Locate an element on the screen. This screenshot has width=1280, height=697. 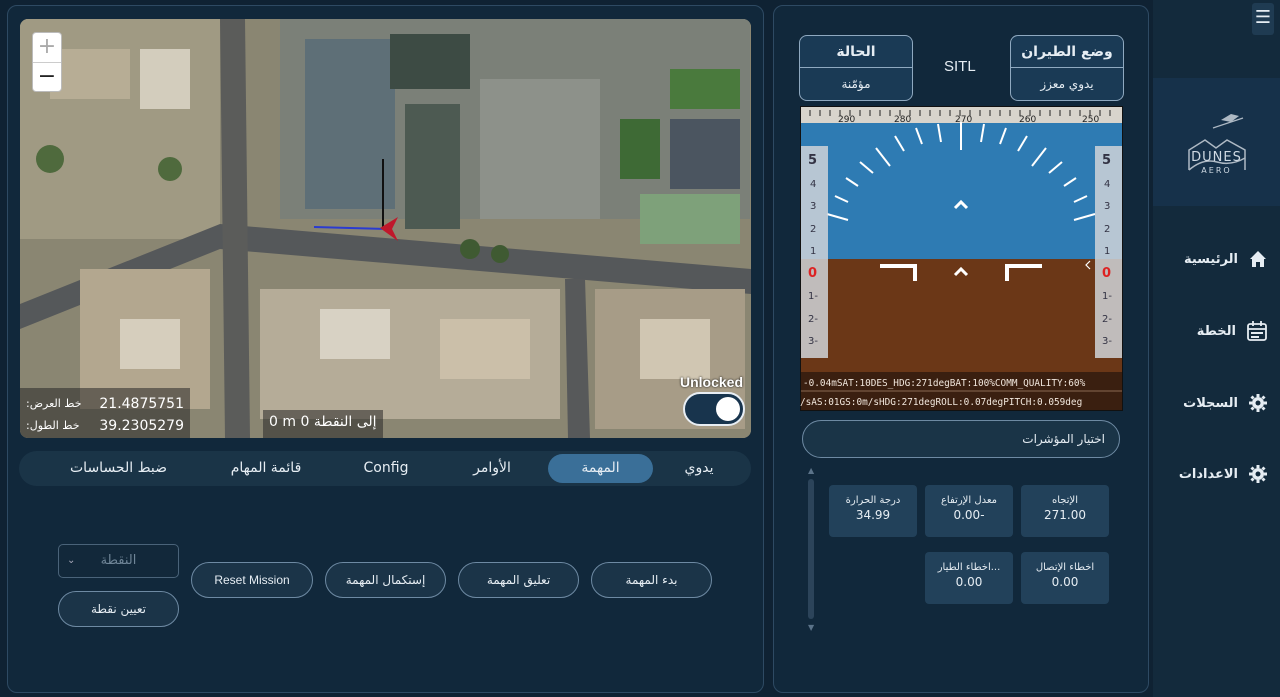
heading-tick: 250 is located at coordinates (1090, 120).